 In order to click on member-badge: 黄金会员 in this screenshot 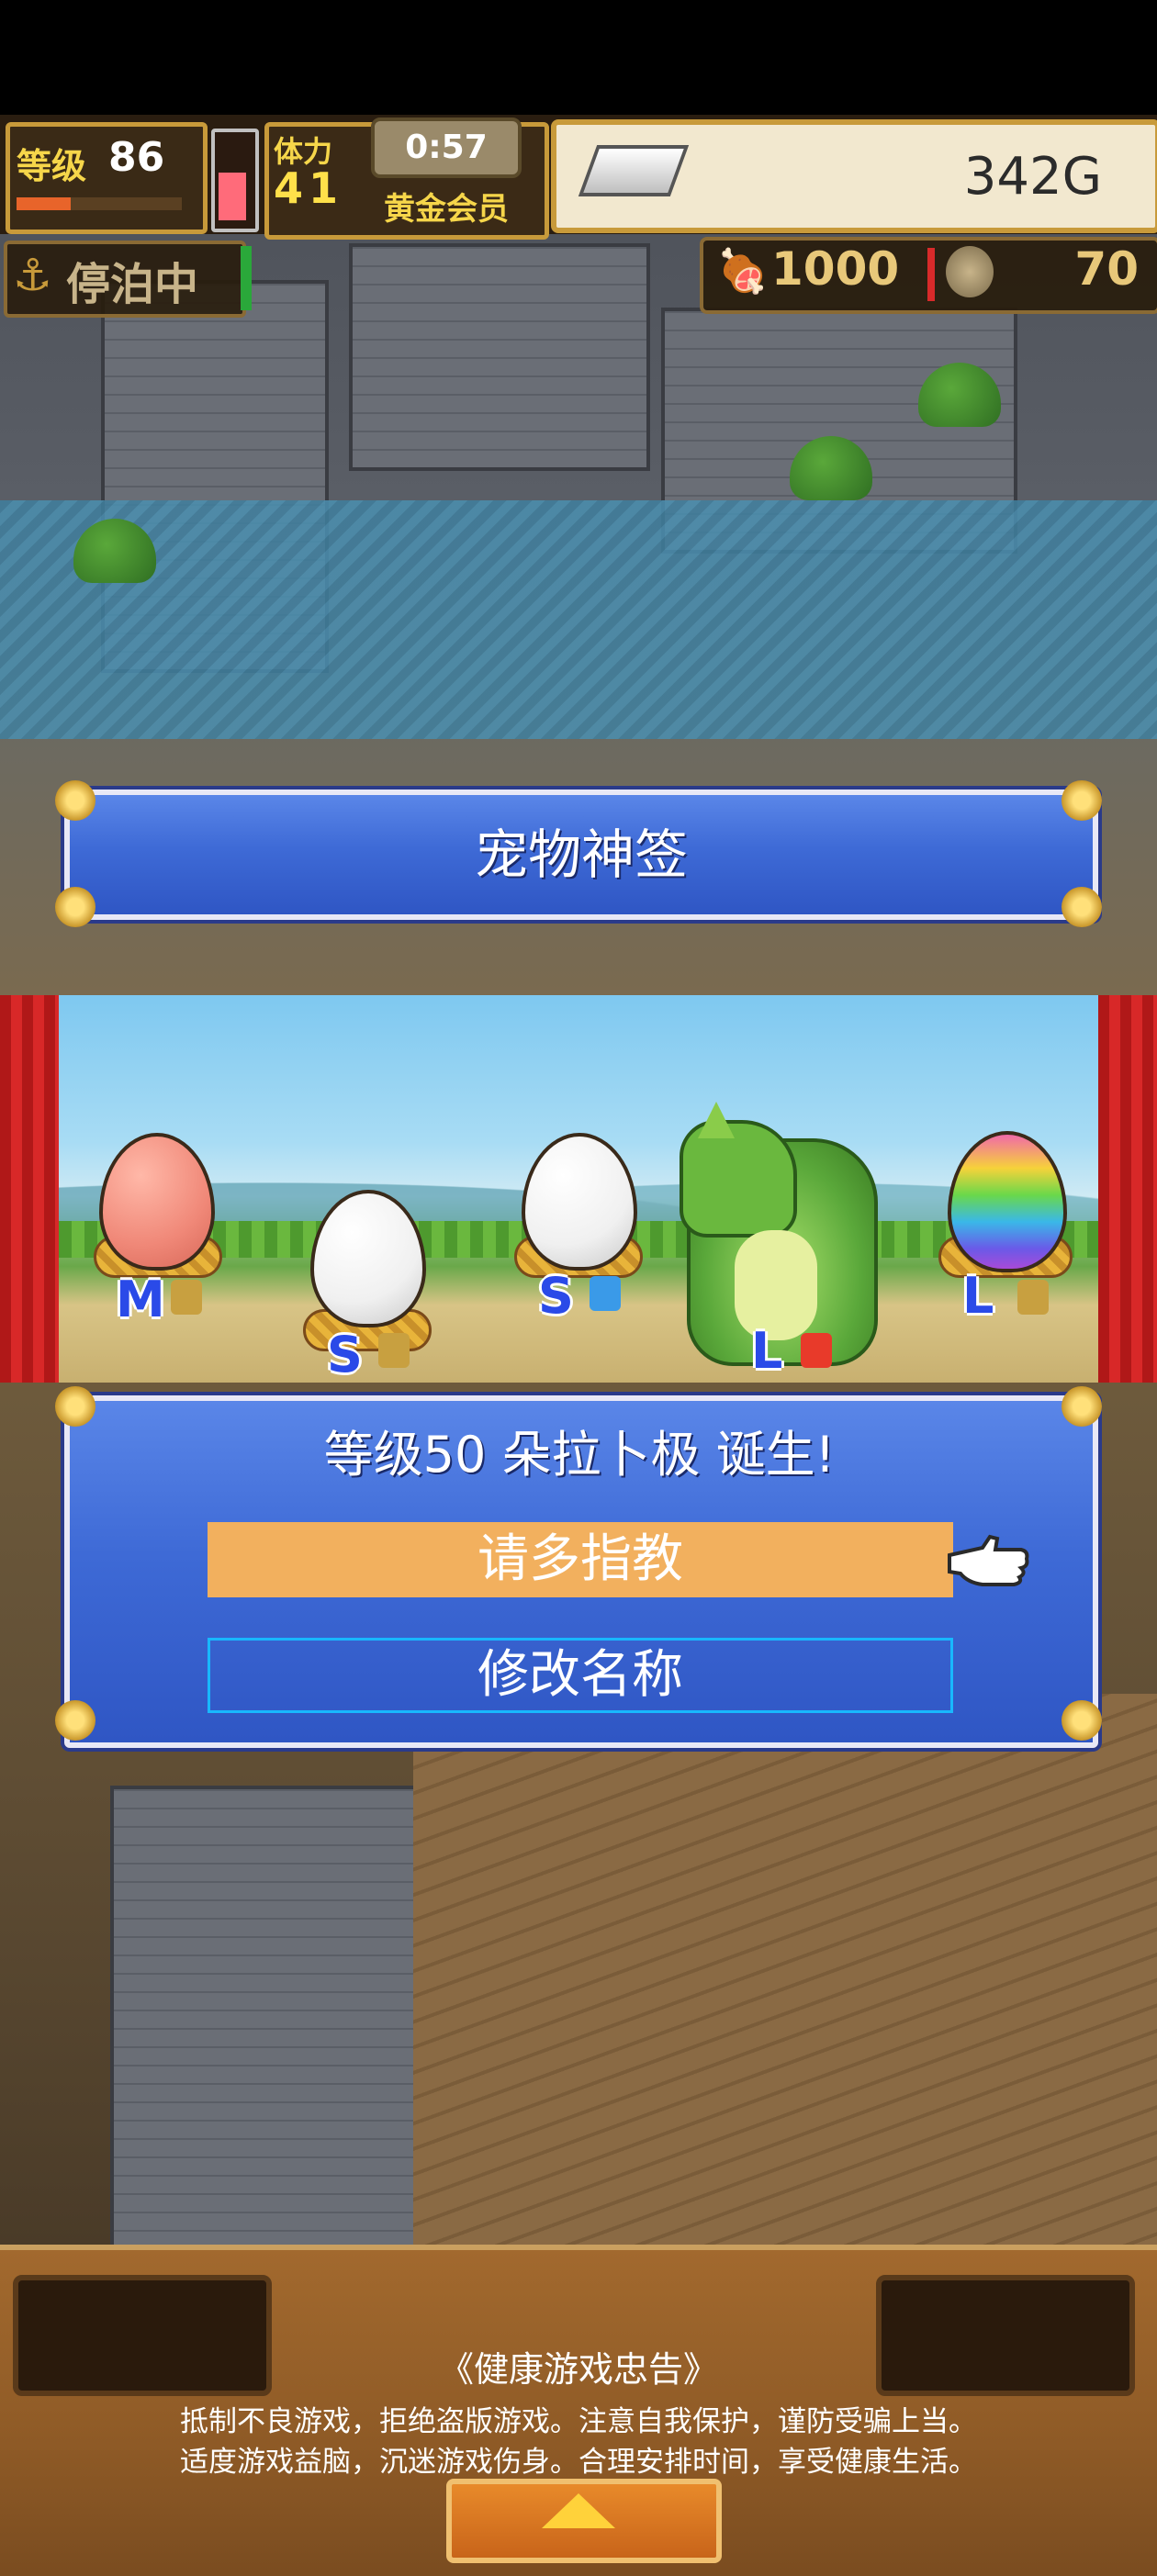, I will do `click(446, 206)`.